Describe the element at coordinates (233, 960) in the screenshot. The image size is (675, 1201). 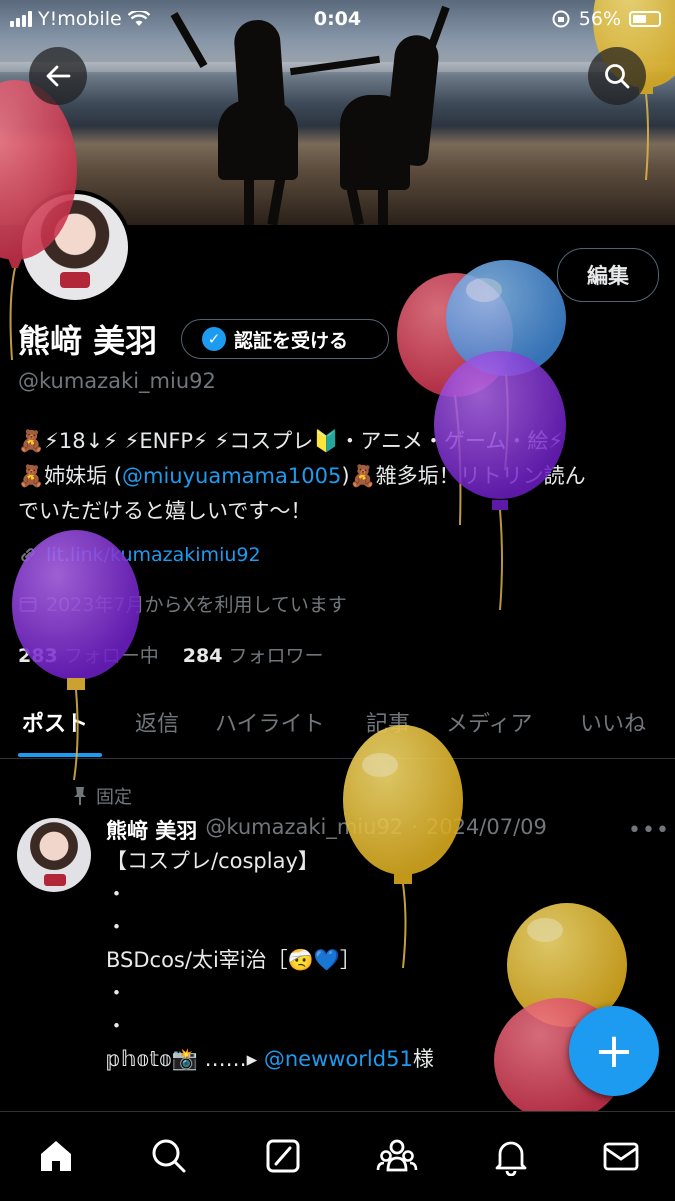
I see `post-line: BSDcos/太i宰i治［🤕💙］` at that location.